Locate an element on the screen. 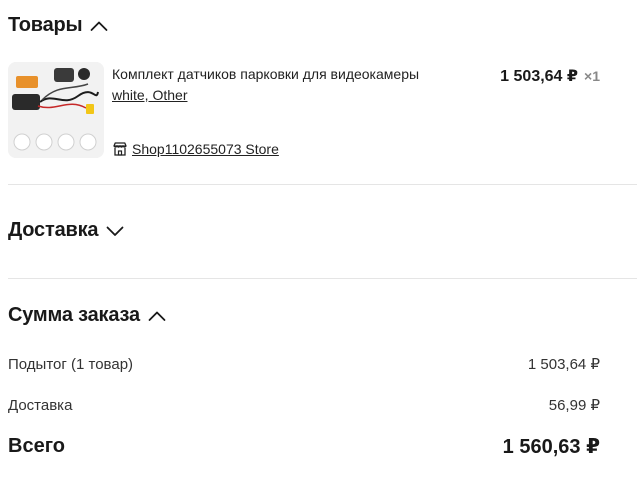 Image resolution: width=637 pixels, height=488 pixels. product-price-block: 1 503,64 ₽ ×1 is located at coordinates (550, 76).